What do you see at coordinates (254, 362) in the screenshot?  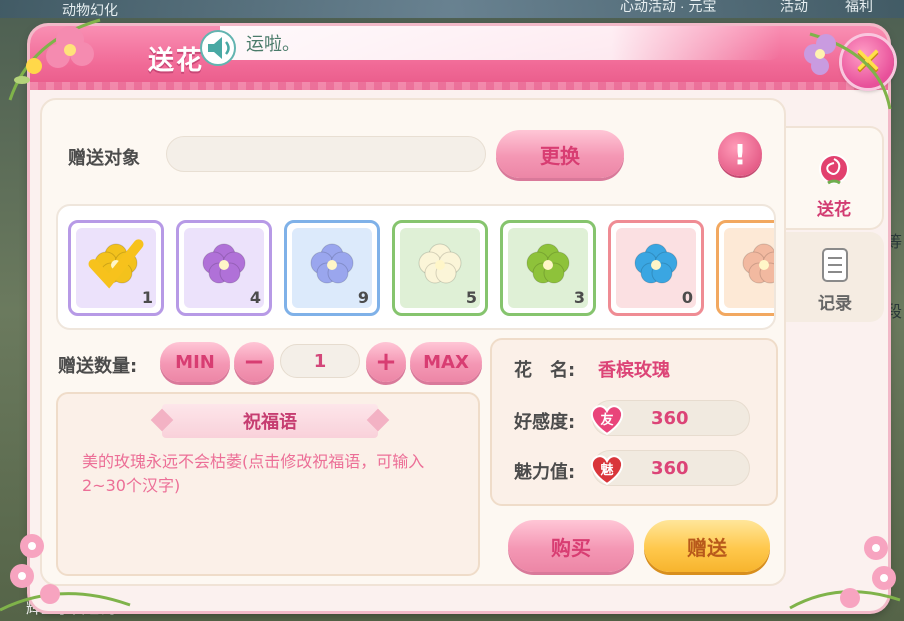 I see `decrease-quantity-button: −` at bounding box center [254, 362].